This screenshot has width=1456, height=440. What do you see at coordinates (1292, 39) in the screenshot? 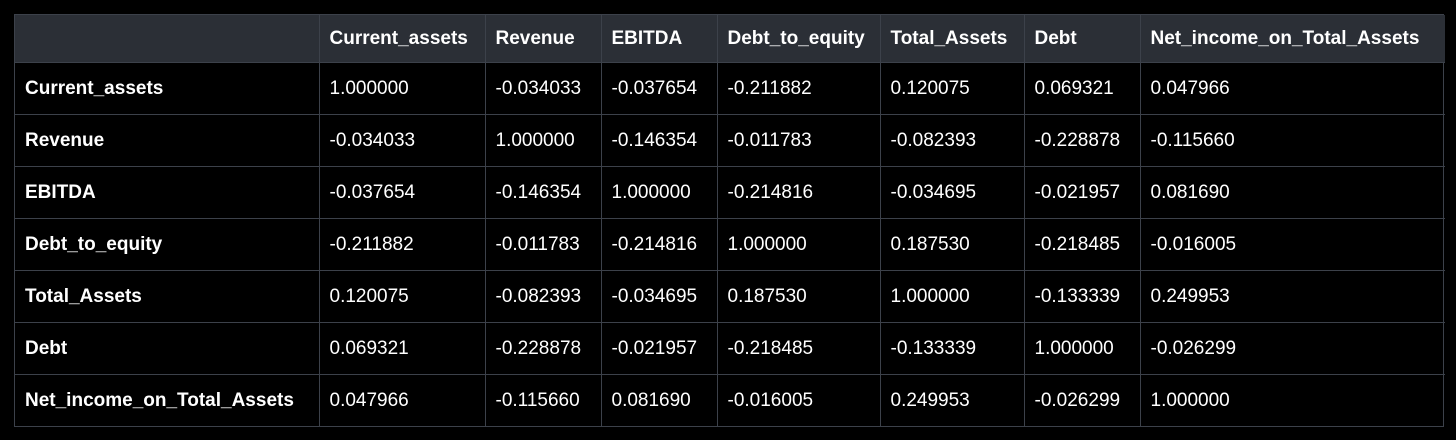
I see `column-header-net-income-on-total-assets: Net_income_on_Total_Assets` at bounding box center [1292, 39].